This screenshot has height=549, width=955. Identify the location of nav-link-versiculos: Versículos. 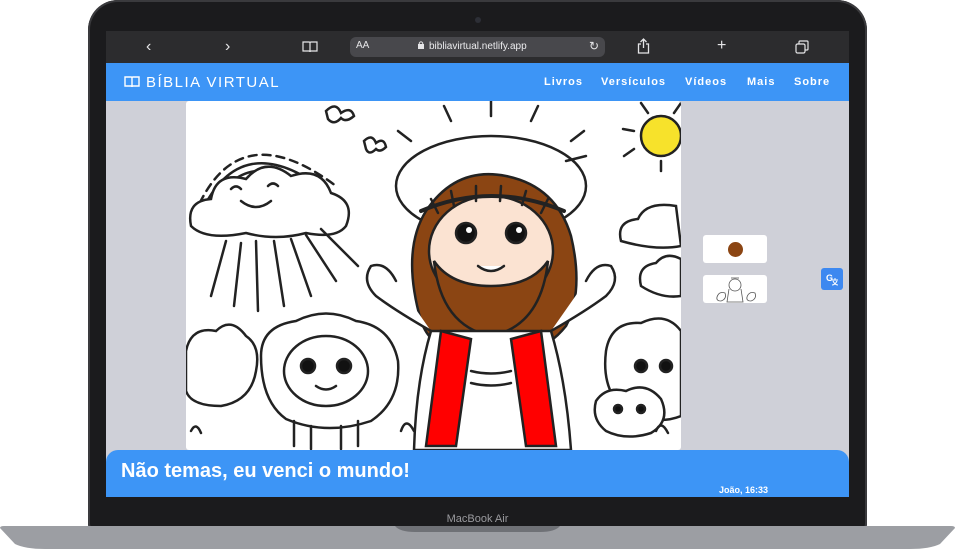
(633, 82).